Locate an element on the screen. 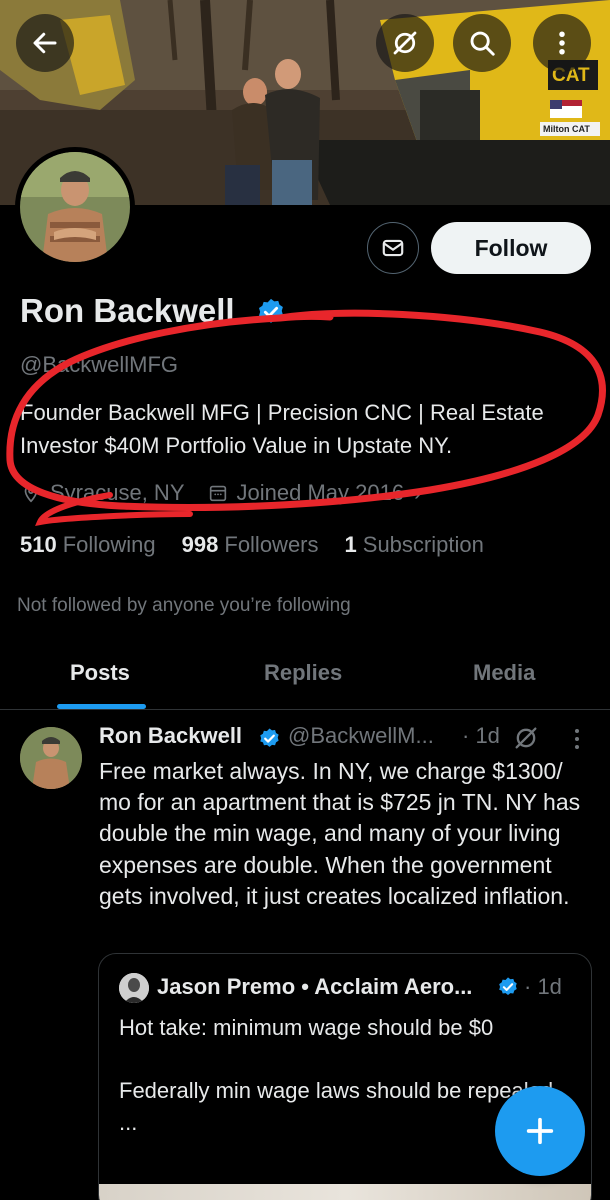  machine-label-text: Milton CAT is located at coordinates (566, 129).